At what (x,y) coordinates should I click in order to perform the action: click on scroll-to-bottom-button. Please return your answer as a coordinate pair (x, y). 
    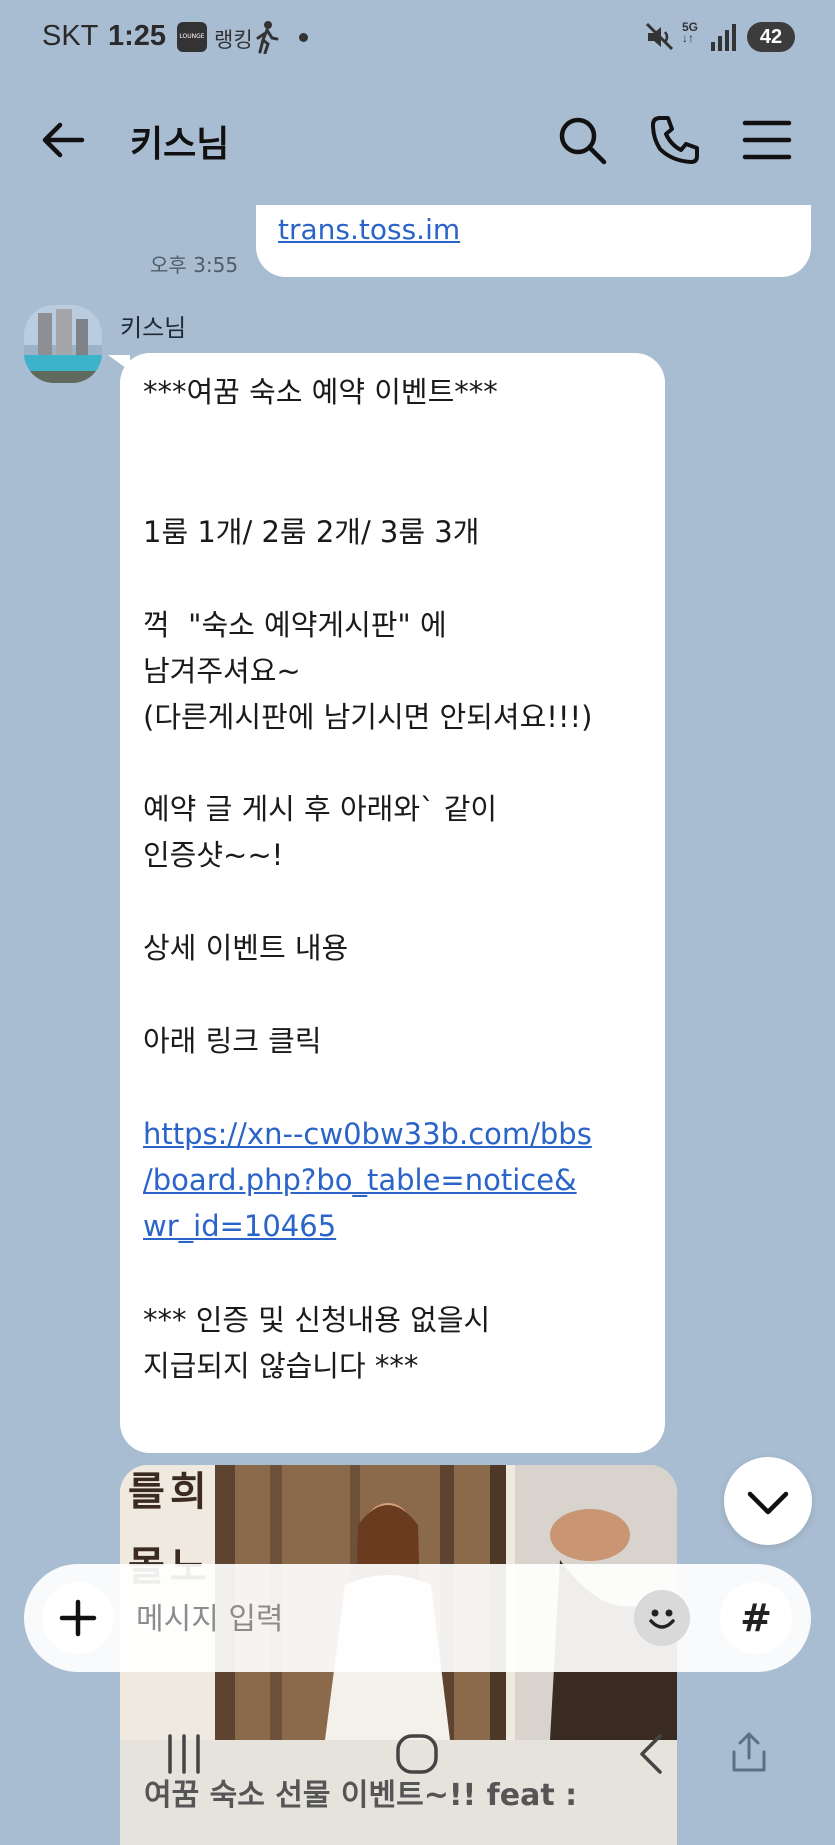
    Looking at the image, I should click on (768, 1501).